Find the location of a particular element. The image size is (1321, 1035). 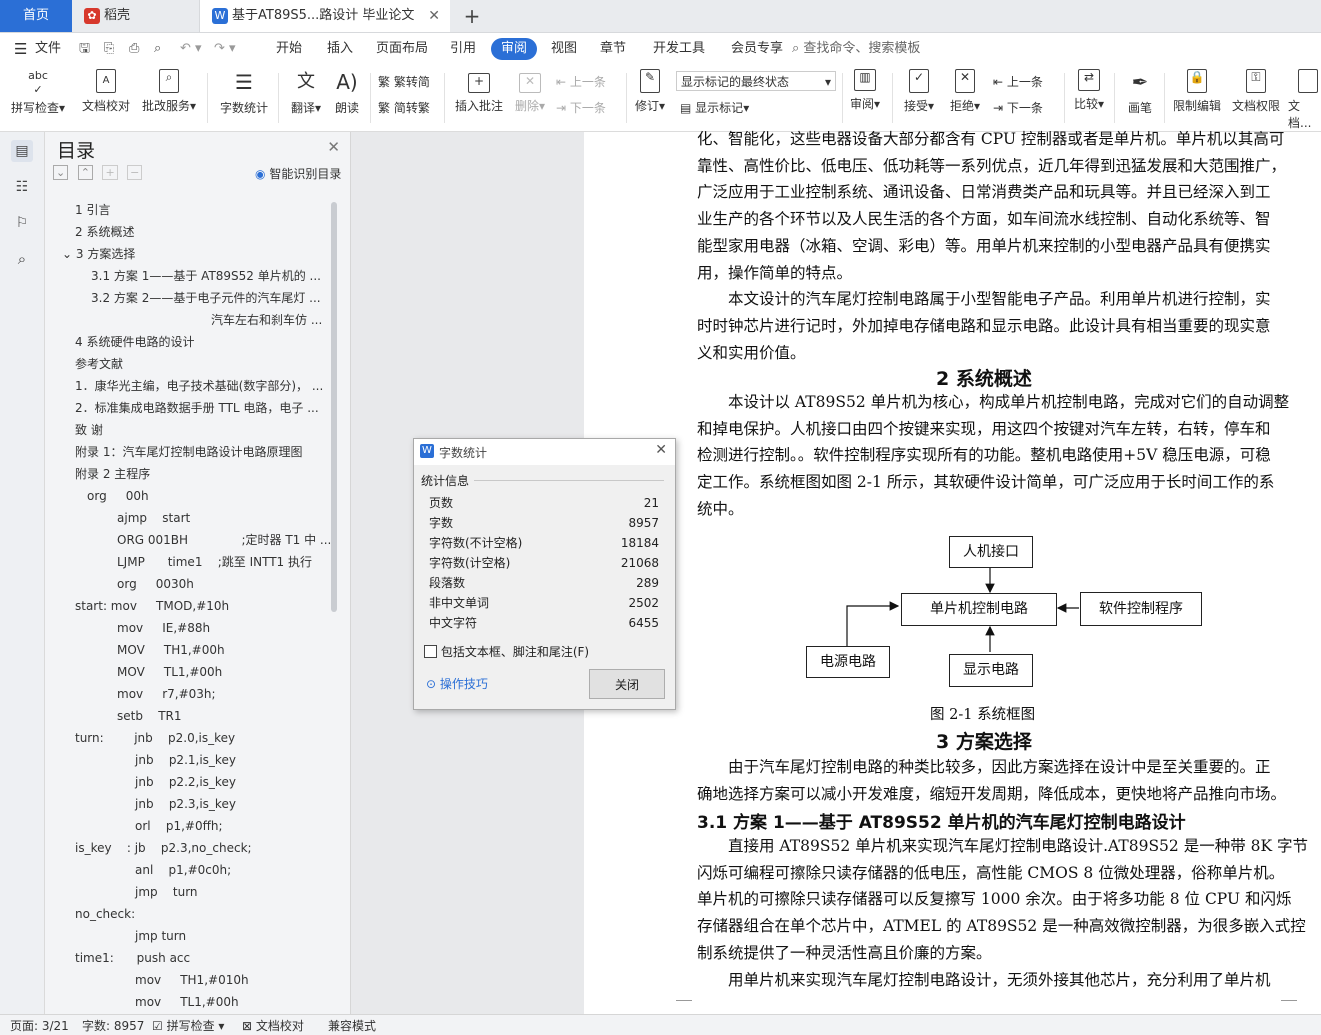

show-markup-button: ▤ 显示标记▾ is located at coordinates (714, 108).